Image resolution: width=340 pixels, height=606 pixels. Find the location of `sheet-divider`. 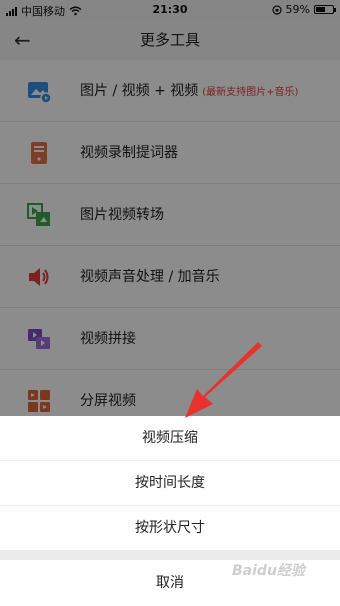

sheet-divider is located at coordinates (170, 555).